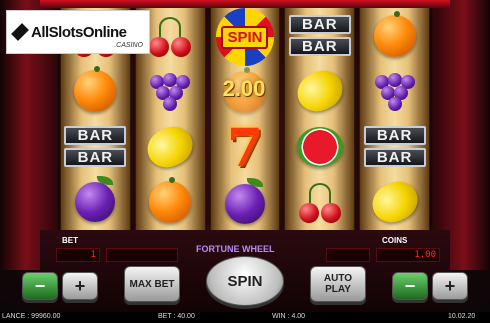 The image size is (490, 323). I want to click on max-bet-button: MAX BET, so click(152, 284).